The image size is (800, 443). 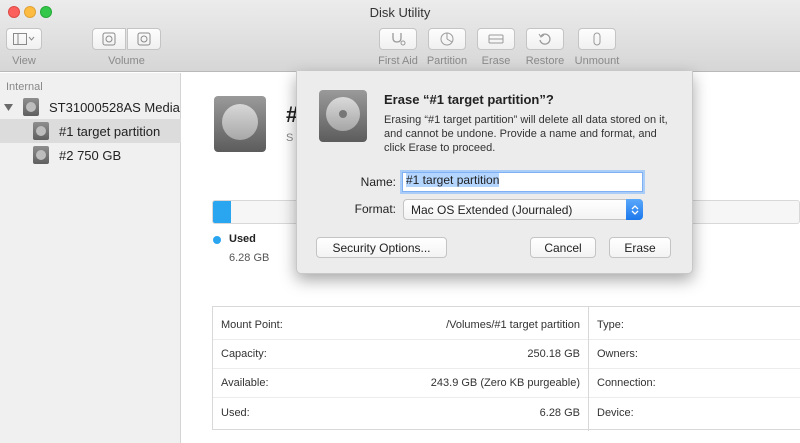 I want to click on first-aid-button, so click(x=398, y=39).